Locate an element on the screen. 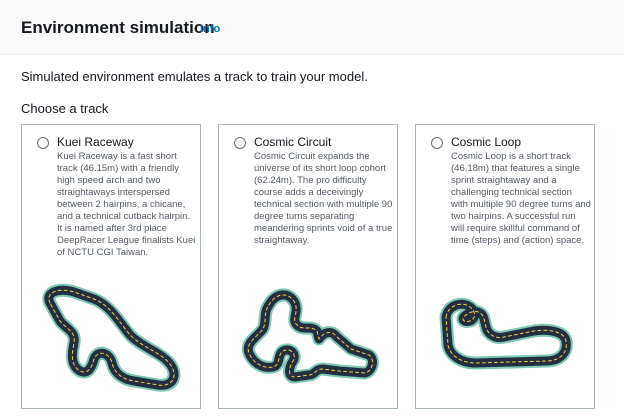 The height and width of the screenshot is (419, 624). track-radio-cosmic-loop is located at coordinates (437, 143).